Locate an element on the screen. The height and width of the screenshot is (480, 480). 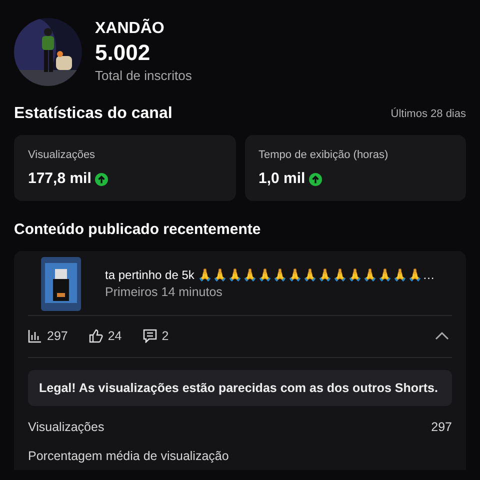
stat-value: 177,8 mil is located at coordinates (60, 179).